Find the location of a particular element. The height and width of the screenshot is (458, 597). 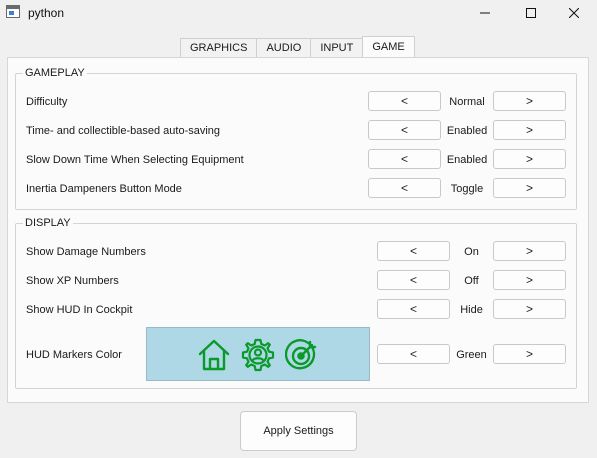

xp-numbers-value: Off is located at coordinates (471, 281).